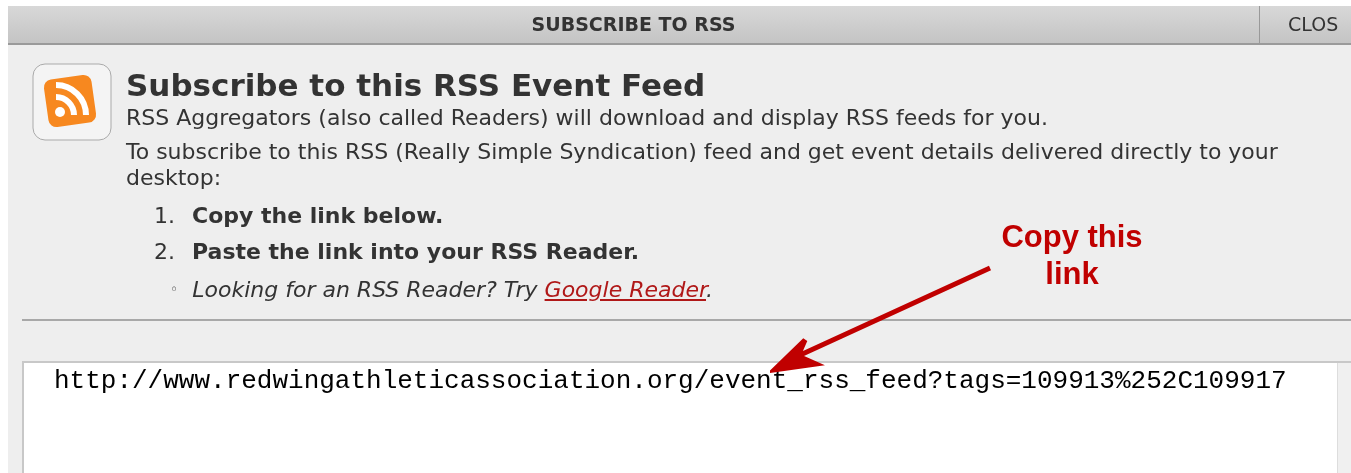  I want to click on step-number: 2., so click(165, 251).